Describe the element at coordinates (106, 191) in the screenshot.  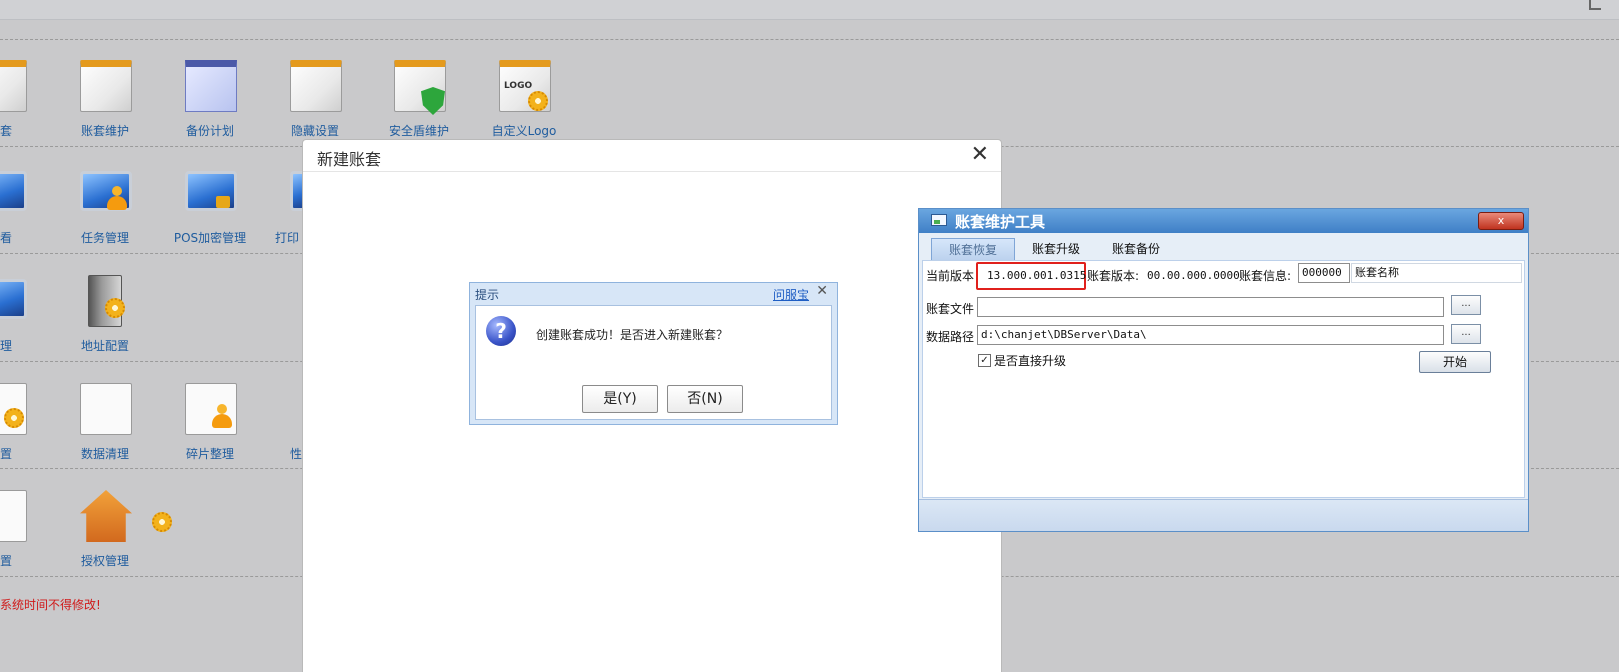
I see `monitor-user-icon` at that location.